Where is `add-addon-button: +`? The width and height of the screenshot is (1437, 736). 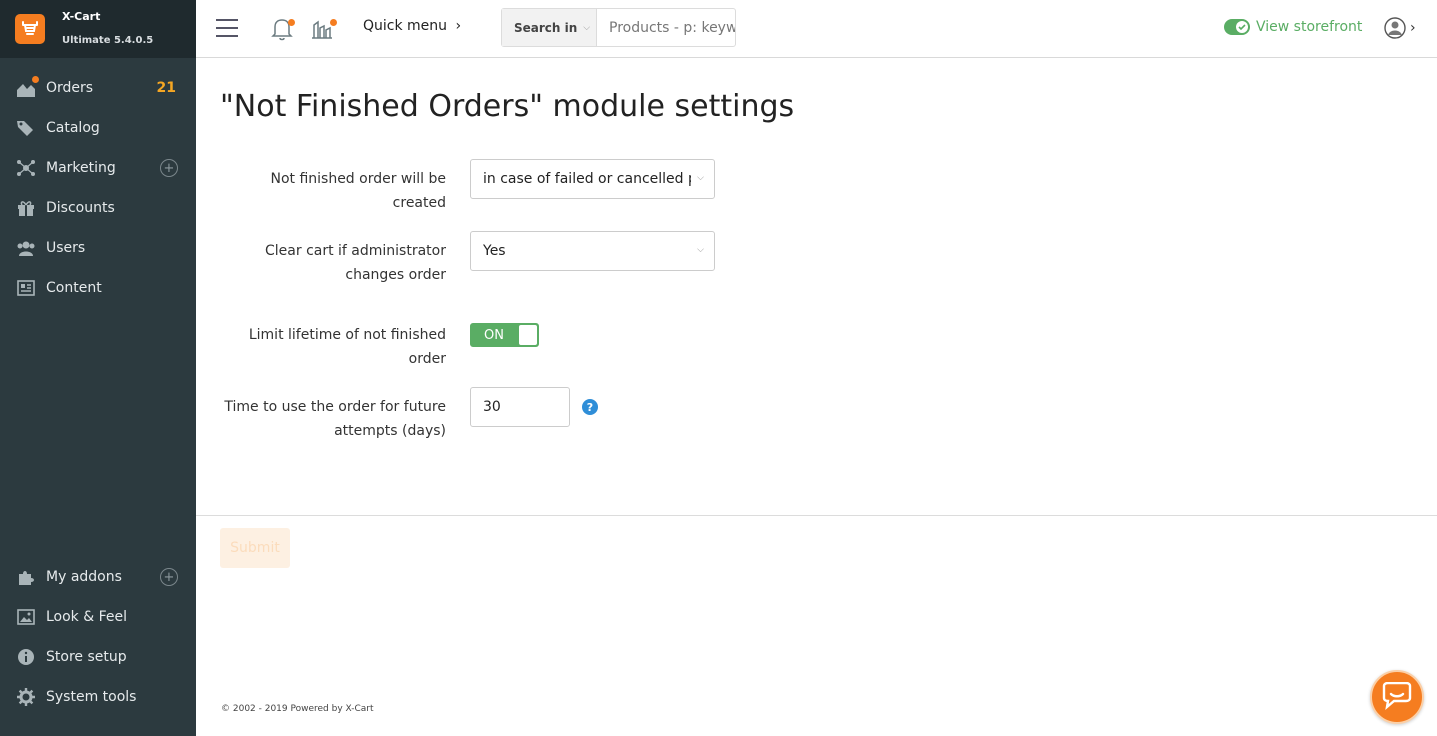
add-addon-button: + is located at coordinates (169, 577).